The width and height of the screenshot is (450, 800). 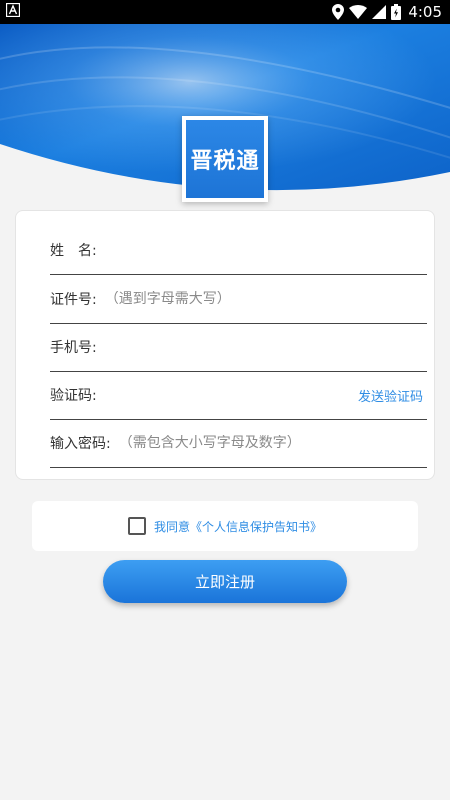 I want to click on id-number-label: 证件号:, so click(x=73, y=300).